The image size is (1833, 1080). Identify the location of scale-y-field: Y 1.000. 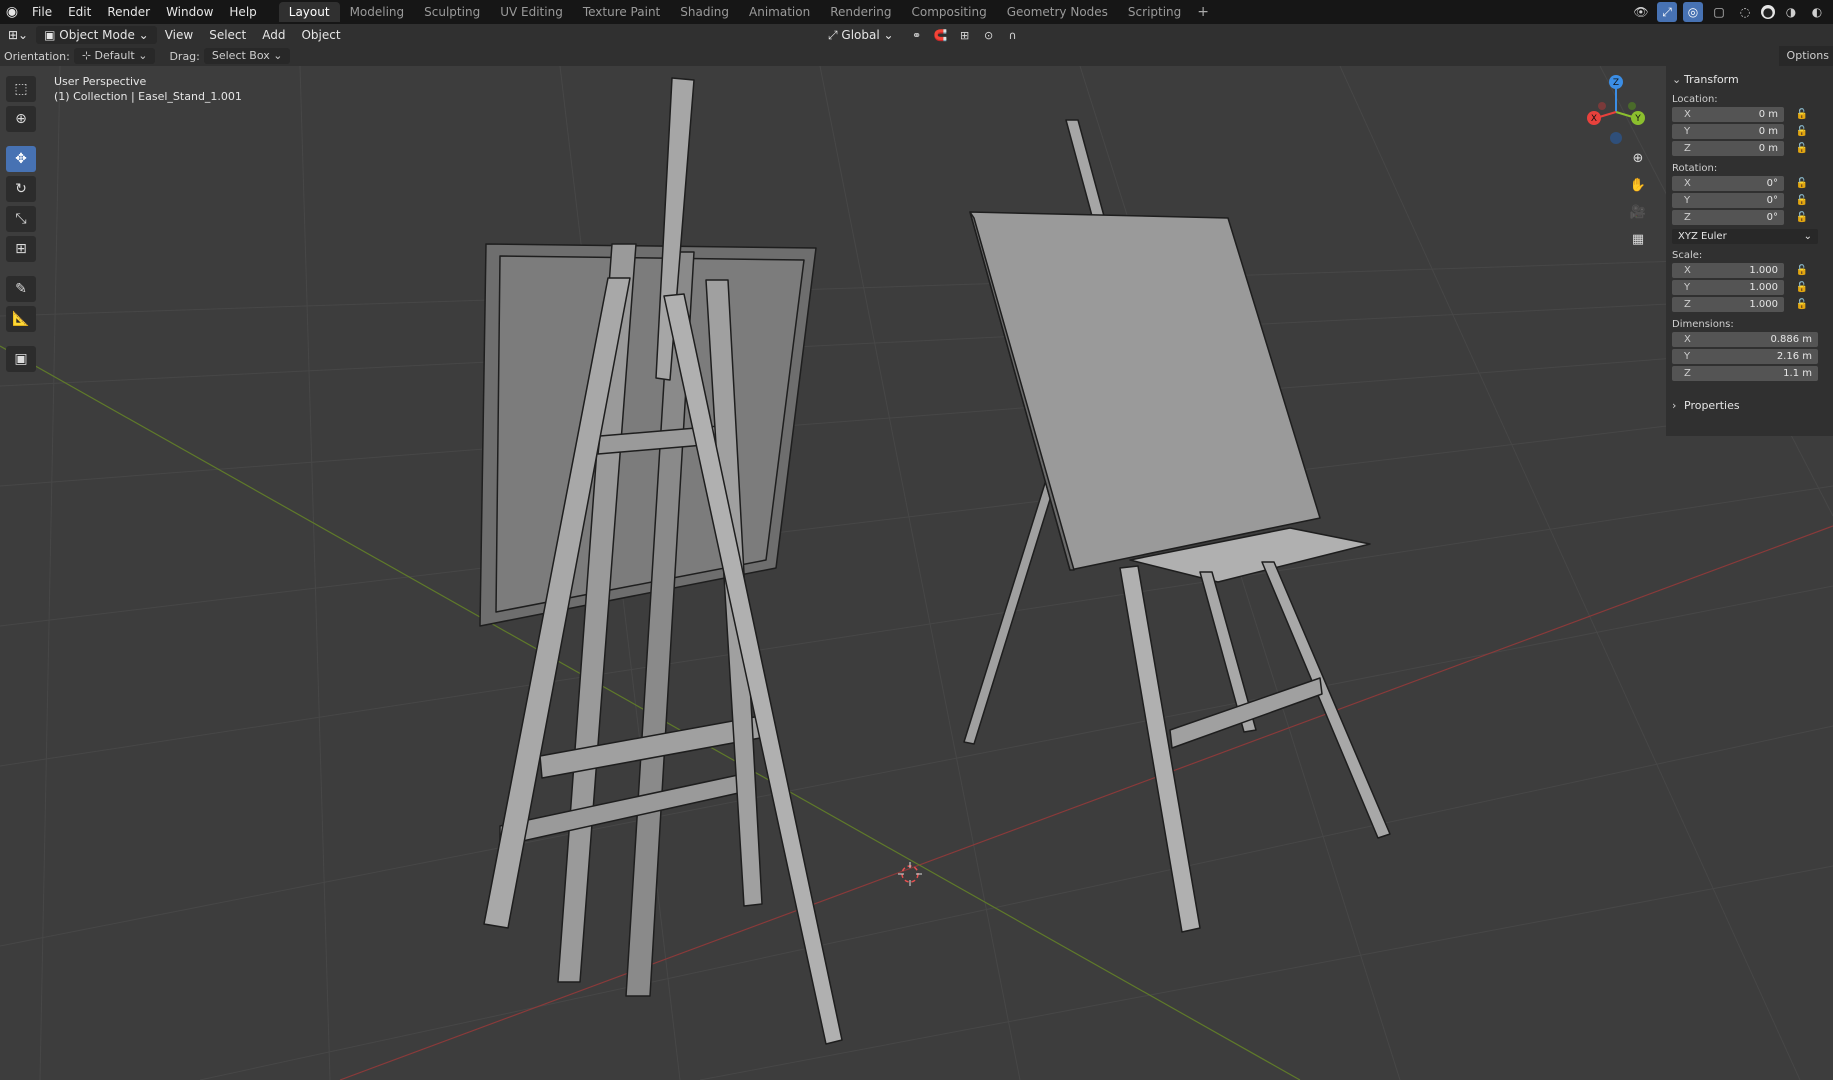
(1728, 287).